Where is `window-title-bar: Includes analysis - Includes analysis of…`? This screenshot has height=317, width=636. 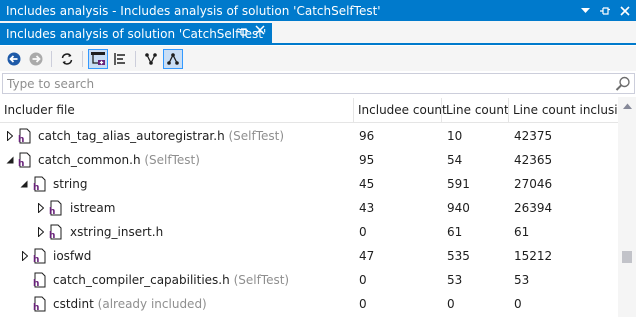 window-title-bar: Includes analysis - Includes analysis of… is located at coordinates (318, 10).